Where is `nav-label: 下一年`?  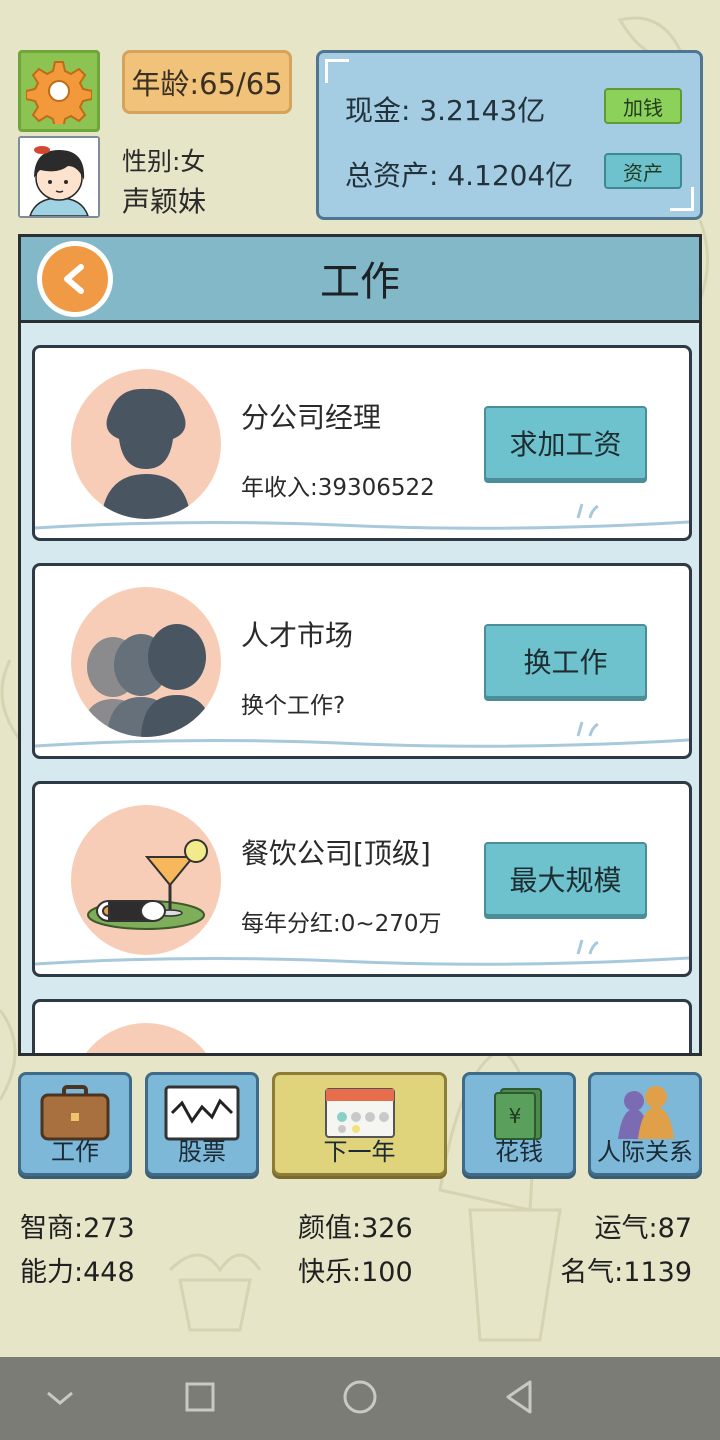 nav-label: 下一年 is located at coordinates (359, 1152).